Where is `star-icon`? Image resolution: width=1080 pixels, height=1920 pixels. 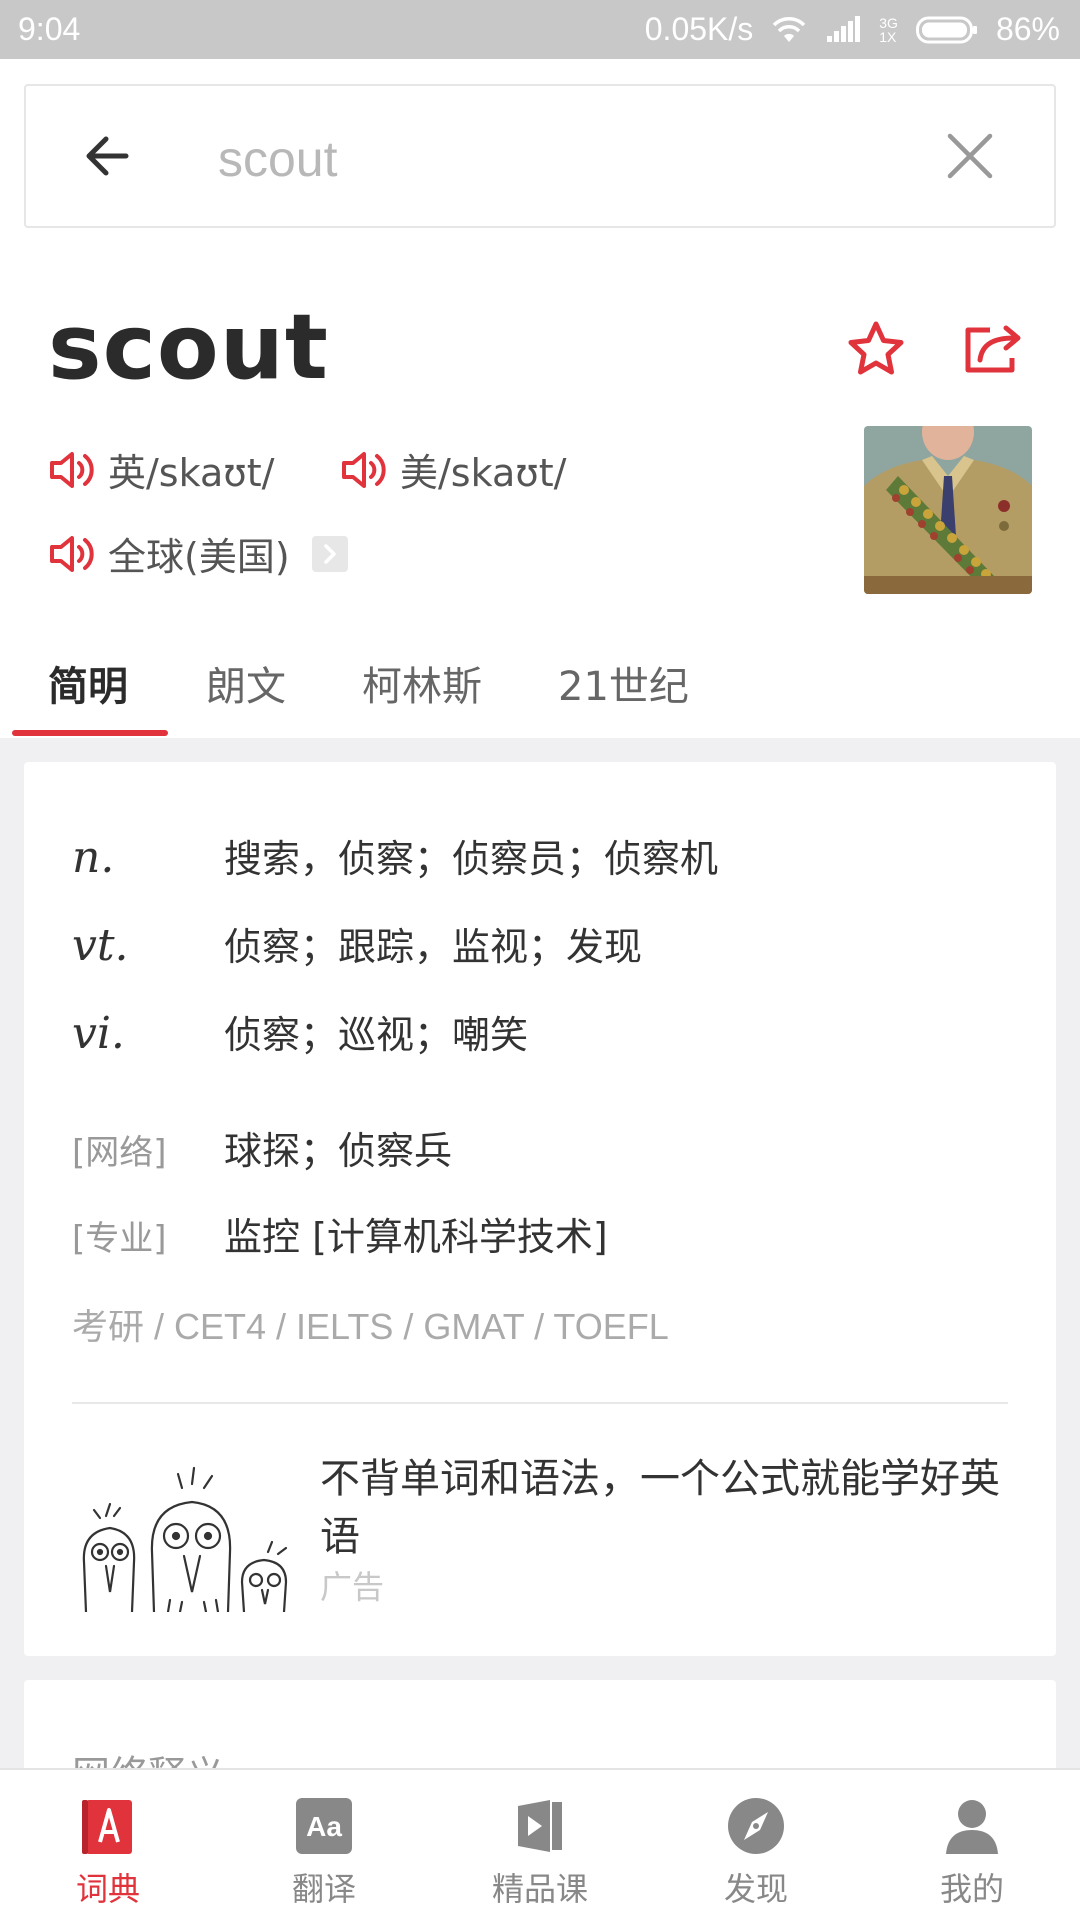
star-icon is located at coordinates (876, 349).